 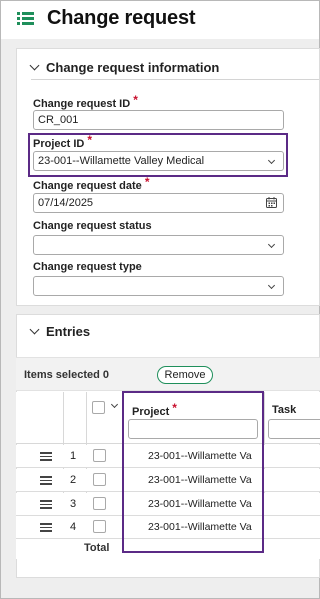 What do you see at coordinates (193, 472) in the screenshot?
I see `project-column-highlight` at bounding box center [193, 472].